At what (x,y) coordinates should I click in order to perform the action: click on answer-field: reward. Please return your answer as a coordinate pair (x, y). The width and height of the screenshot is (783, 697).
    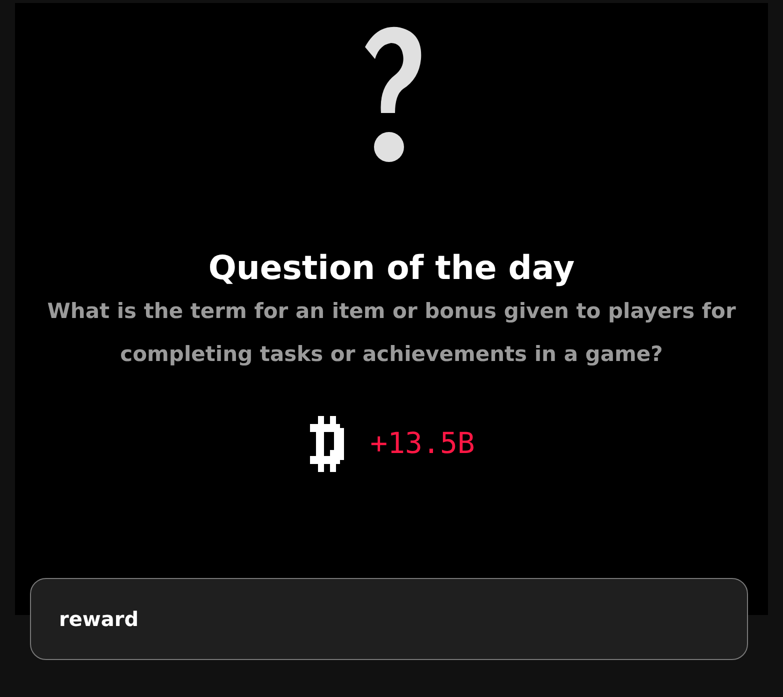
    Looking at the image, I should click on (389, 619).